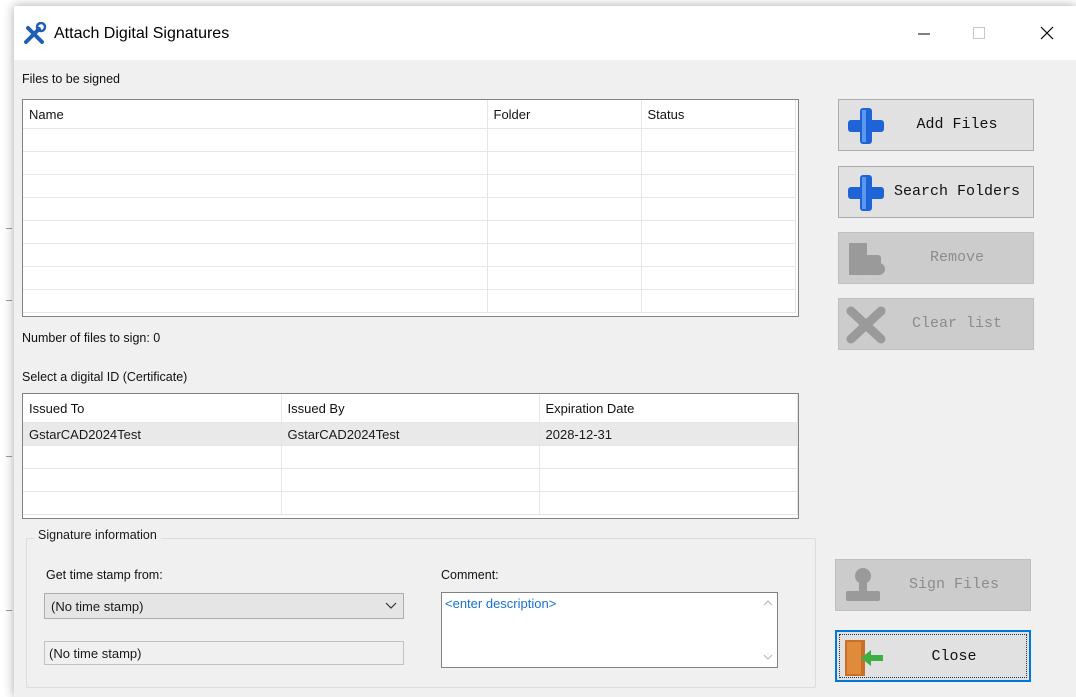  What do you see at coordinates (470, 575) in the screenshot?
I see `comment-label: Comment:` at bounding box center [470, 575].